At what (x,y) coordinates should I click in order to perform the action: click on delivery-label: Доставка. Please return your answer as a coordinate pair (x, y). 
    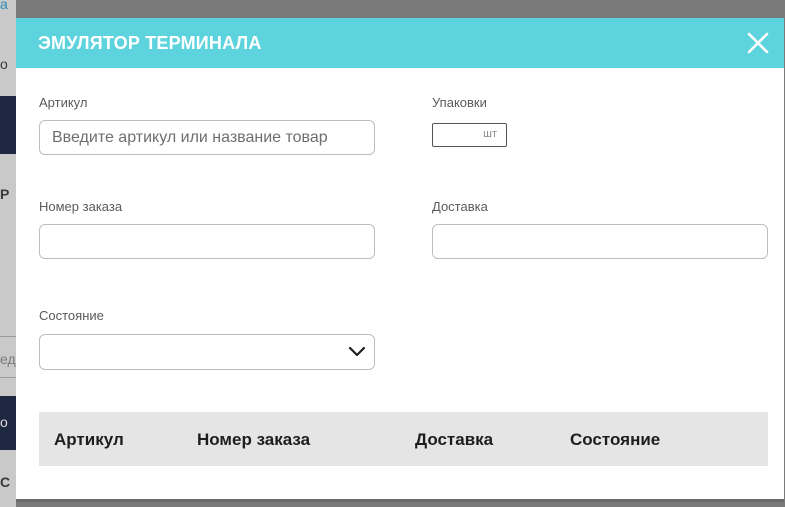
    Looking at the image, I should click on (460, 206).